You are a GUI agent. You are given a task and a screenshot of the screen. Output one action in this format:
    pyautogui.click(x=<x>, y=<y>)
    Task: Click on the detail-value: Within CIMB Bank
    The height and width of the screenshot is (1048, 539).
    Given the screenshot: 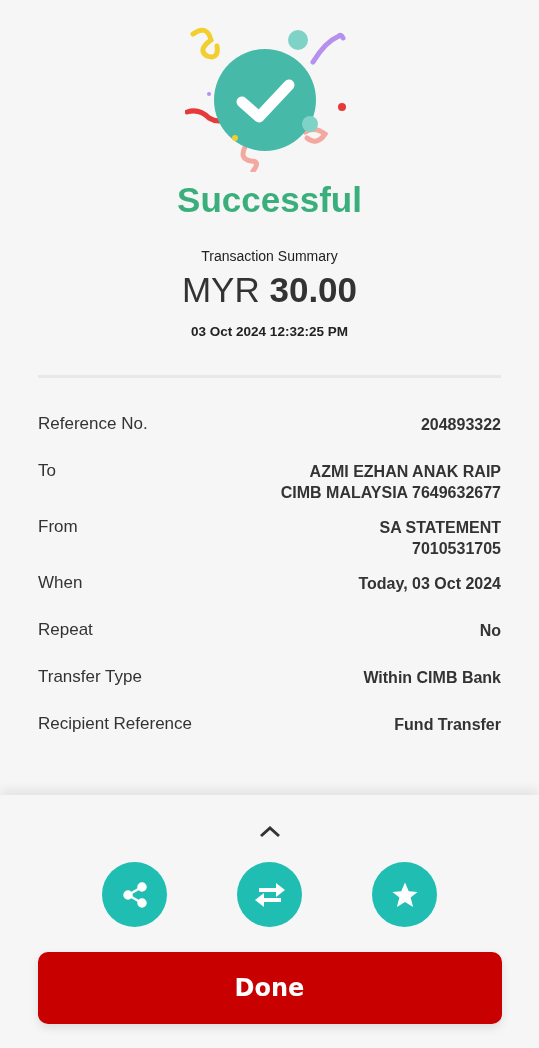 What is the action you would take?
    pyautogui.click(x=432, y=678)
    